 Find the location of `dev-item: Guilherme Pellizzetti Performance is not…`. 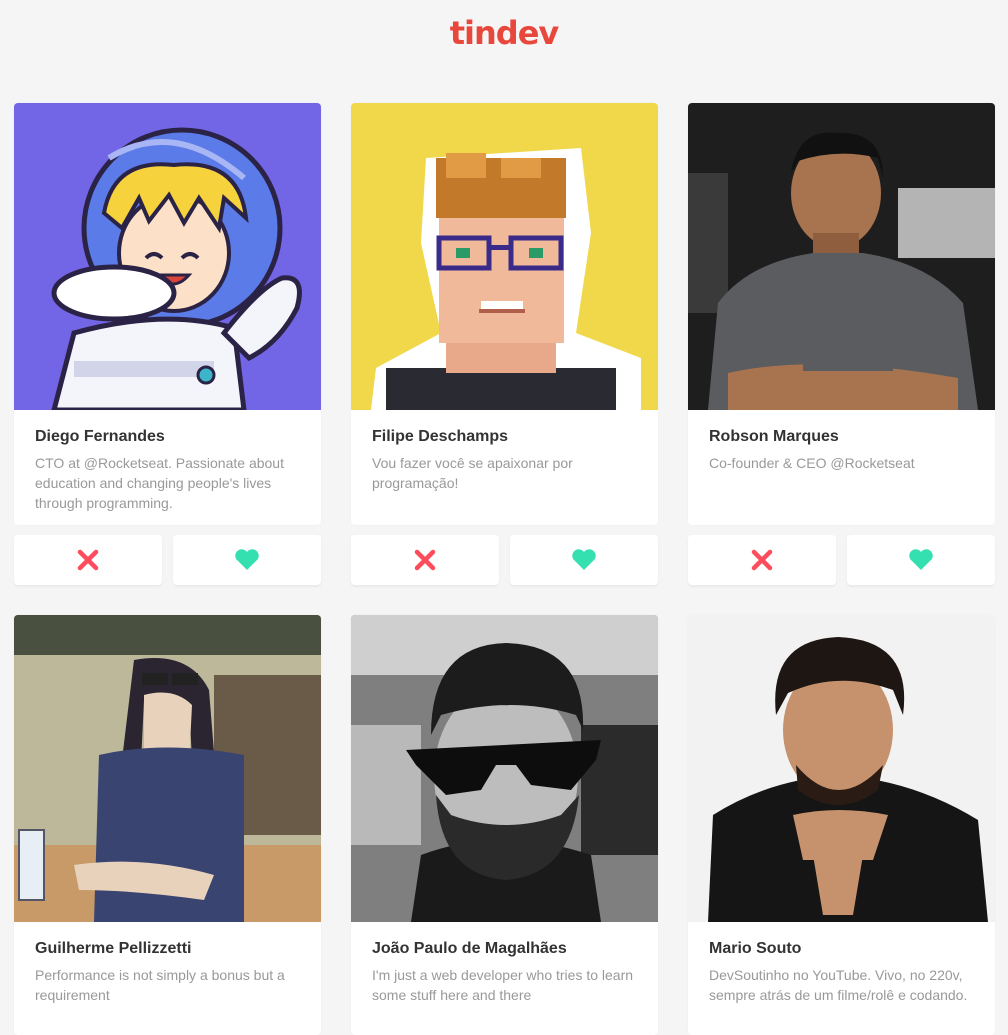

dev-item: Guilherme Pellizzetti Performance is not… is located at coordinates (167, 825).